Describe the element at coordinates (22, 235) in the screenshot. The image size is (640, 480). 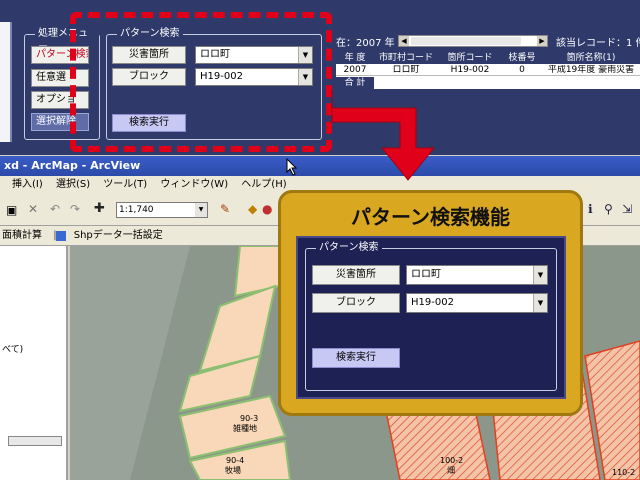
I see `area-calc-button: 面積計算` at that location.